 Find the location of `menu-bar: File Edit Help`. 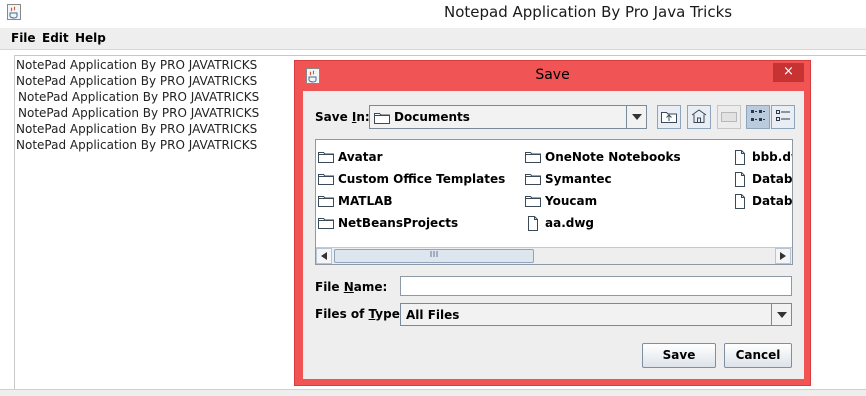

menu-bar: File Edit Help is located at coordinates (433, 39).